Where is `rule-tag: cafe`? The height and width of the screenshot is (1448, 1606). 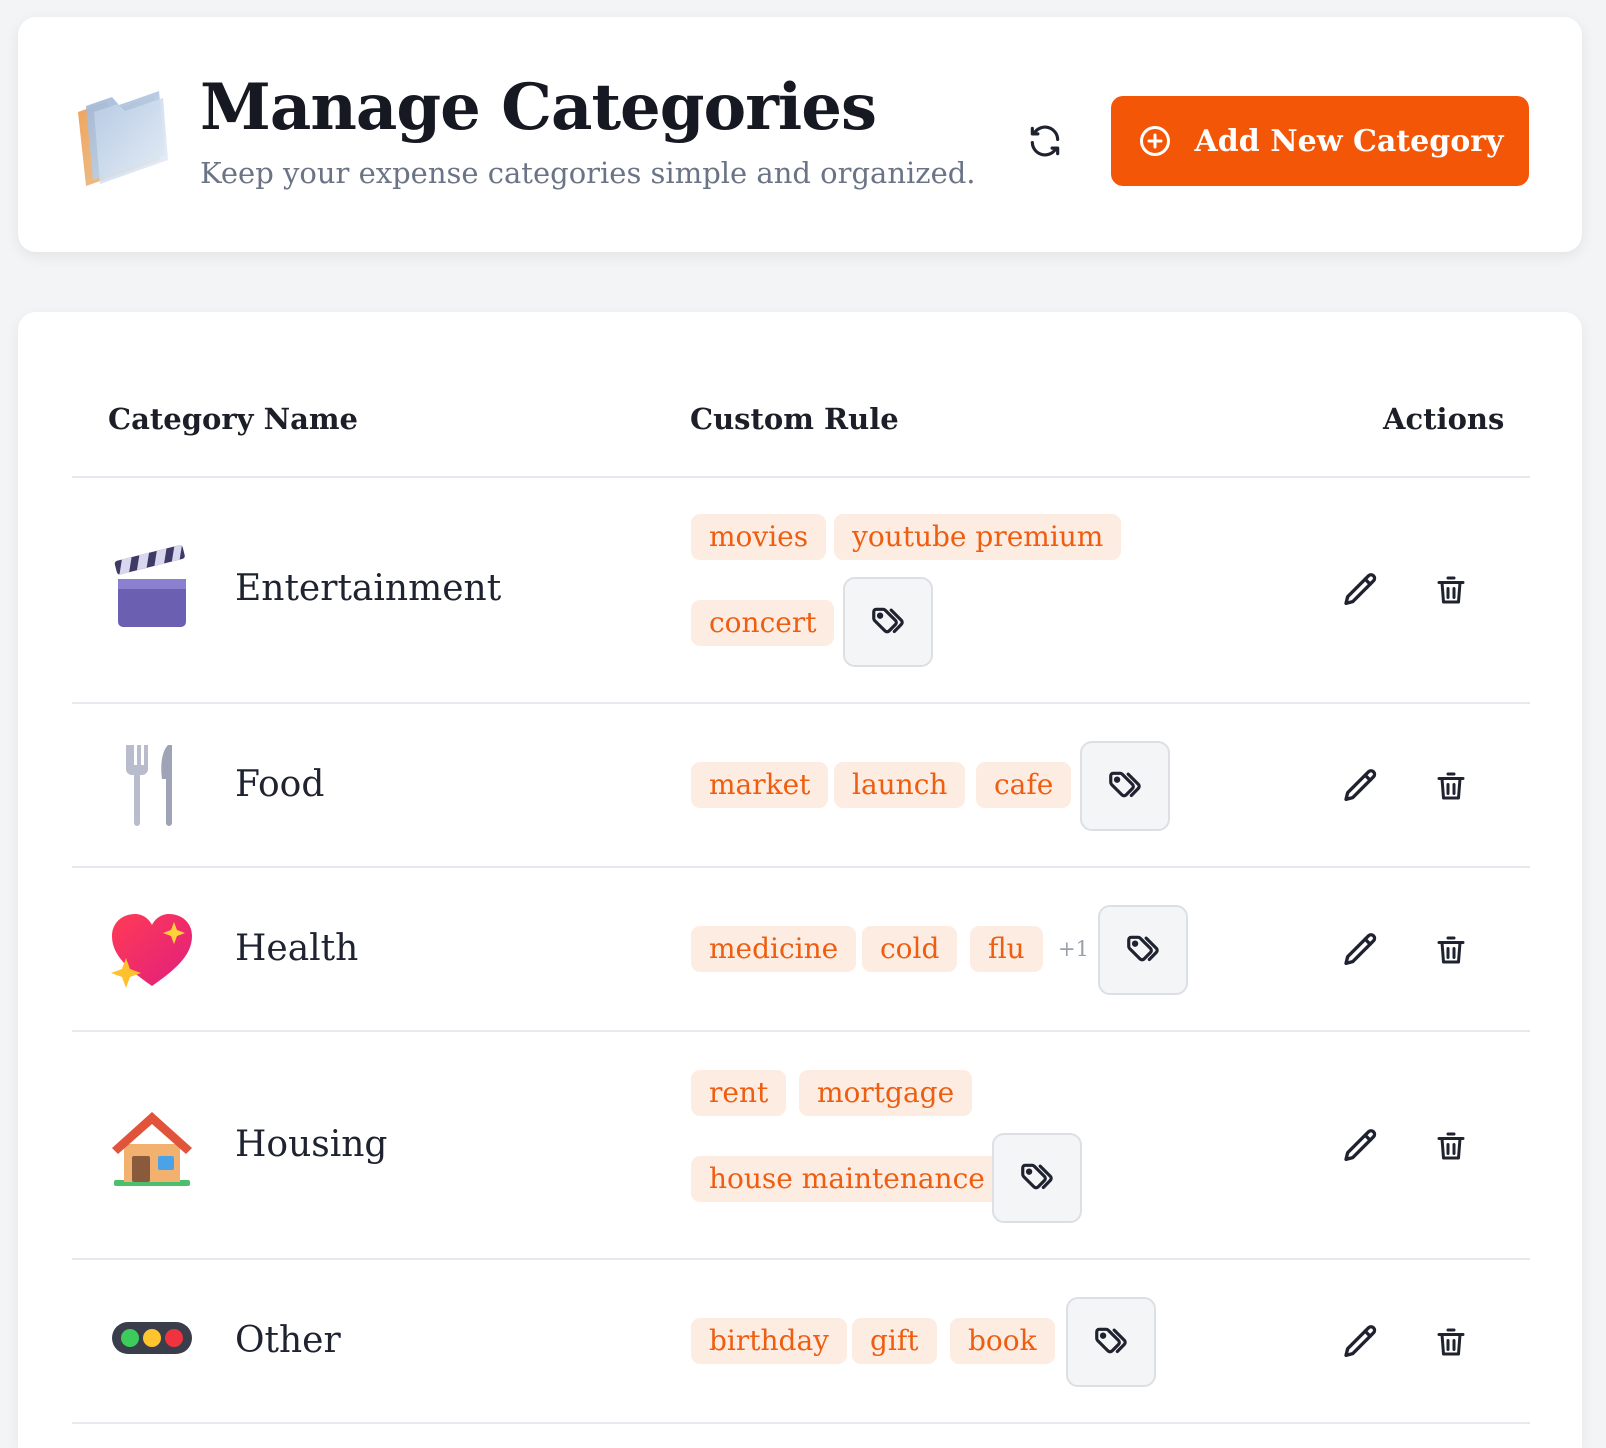 rule-tag: cafe is located at coordinates (1024, 785).